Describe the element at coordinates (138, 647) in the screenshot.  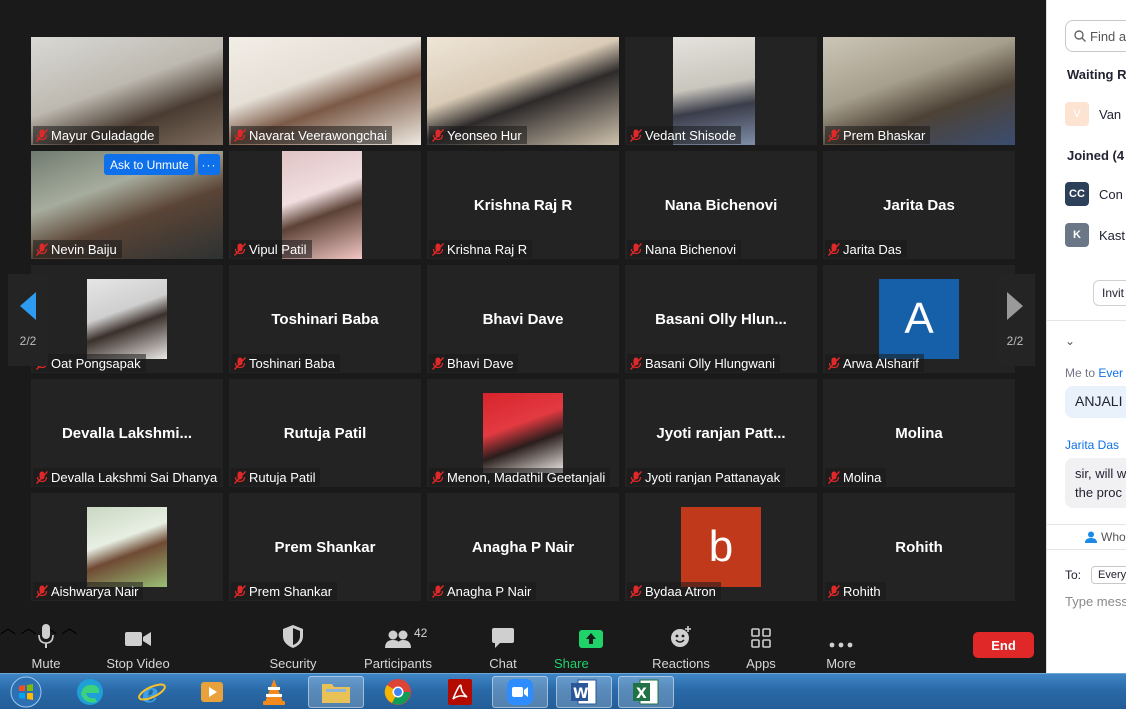
I see `stop-video-button: Stop Video` at that location.